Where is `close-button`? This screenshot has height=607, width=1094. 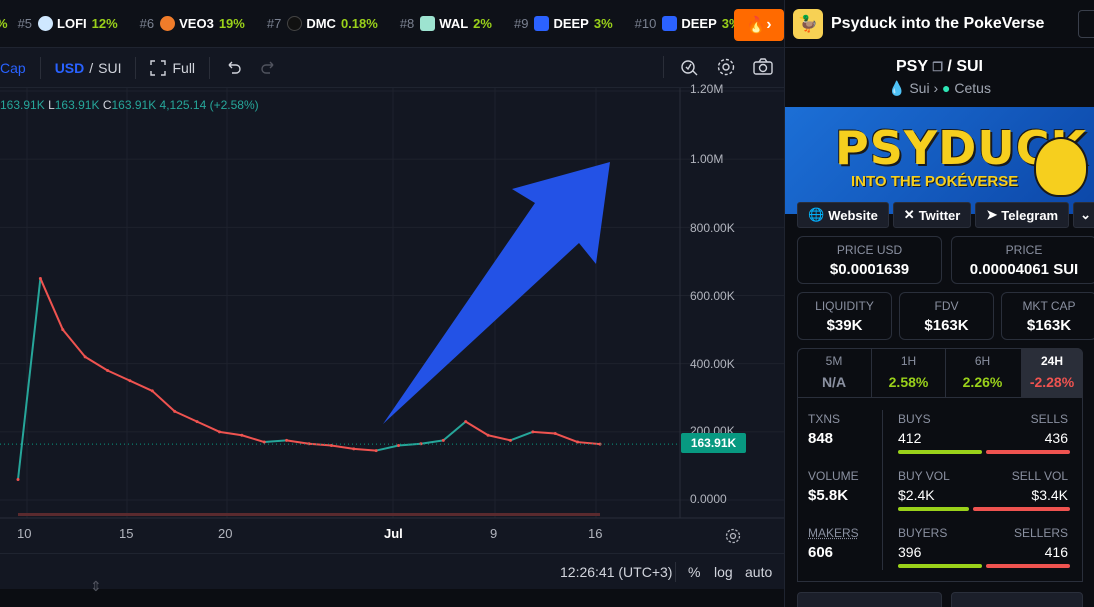 close-button is located at coordinates (1086, 24).